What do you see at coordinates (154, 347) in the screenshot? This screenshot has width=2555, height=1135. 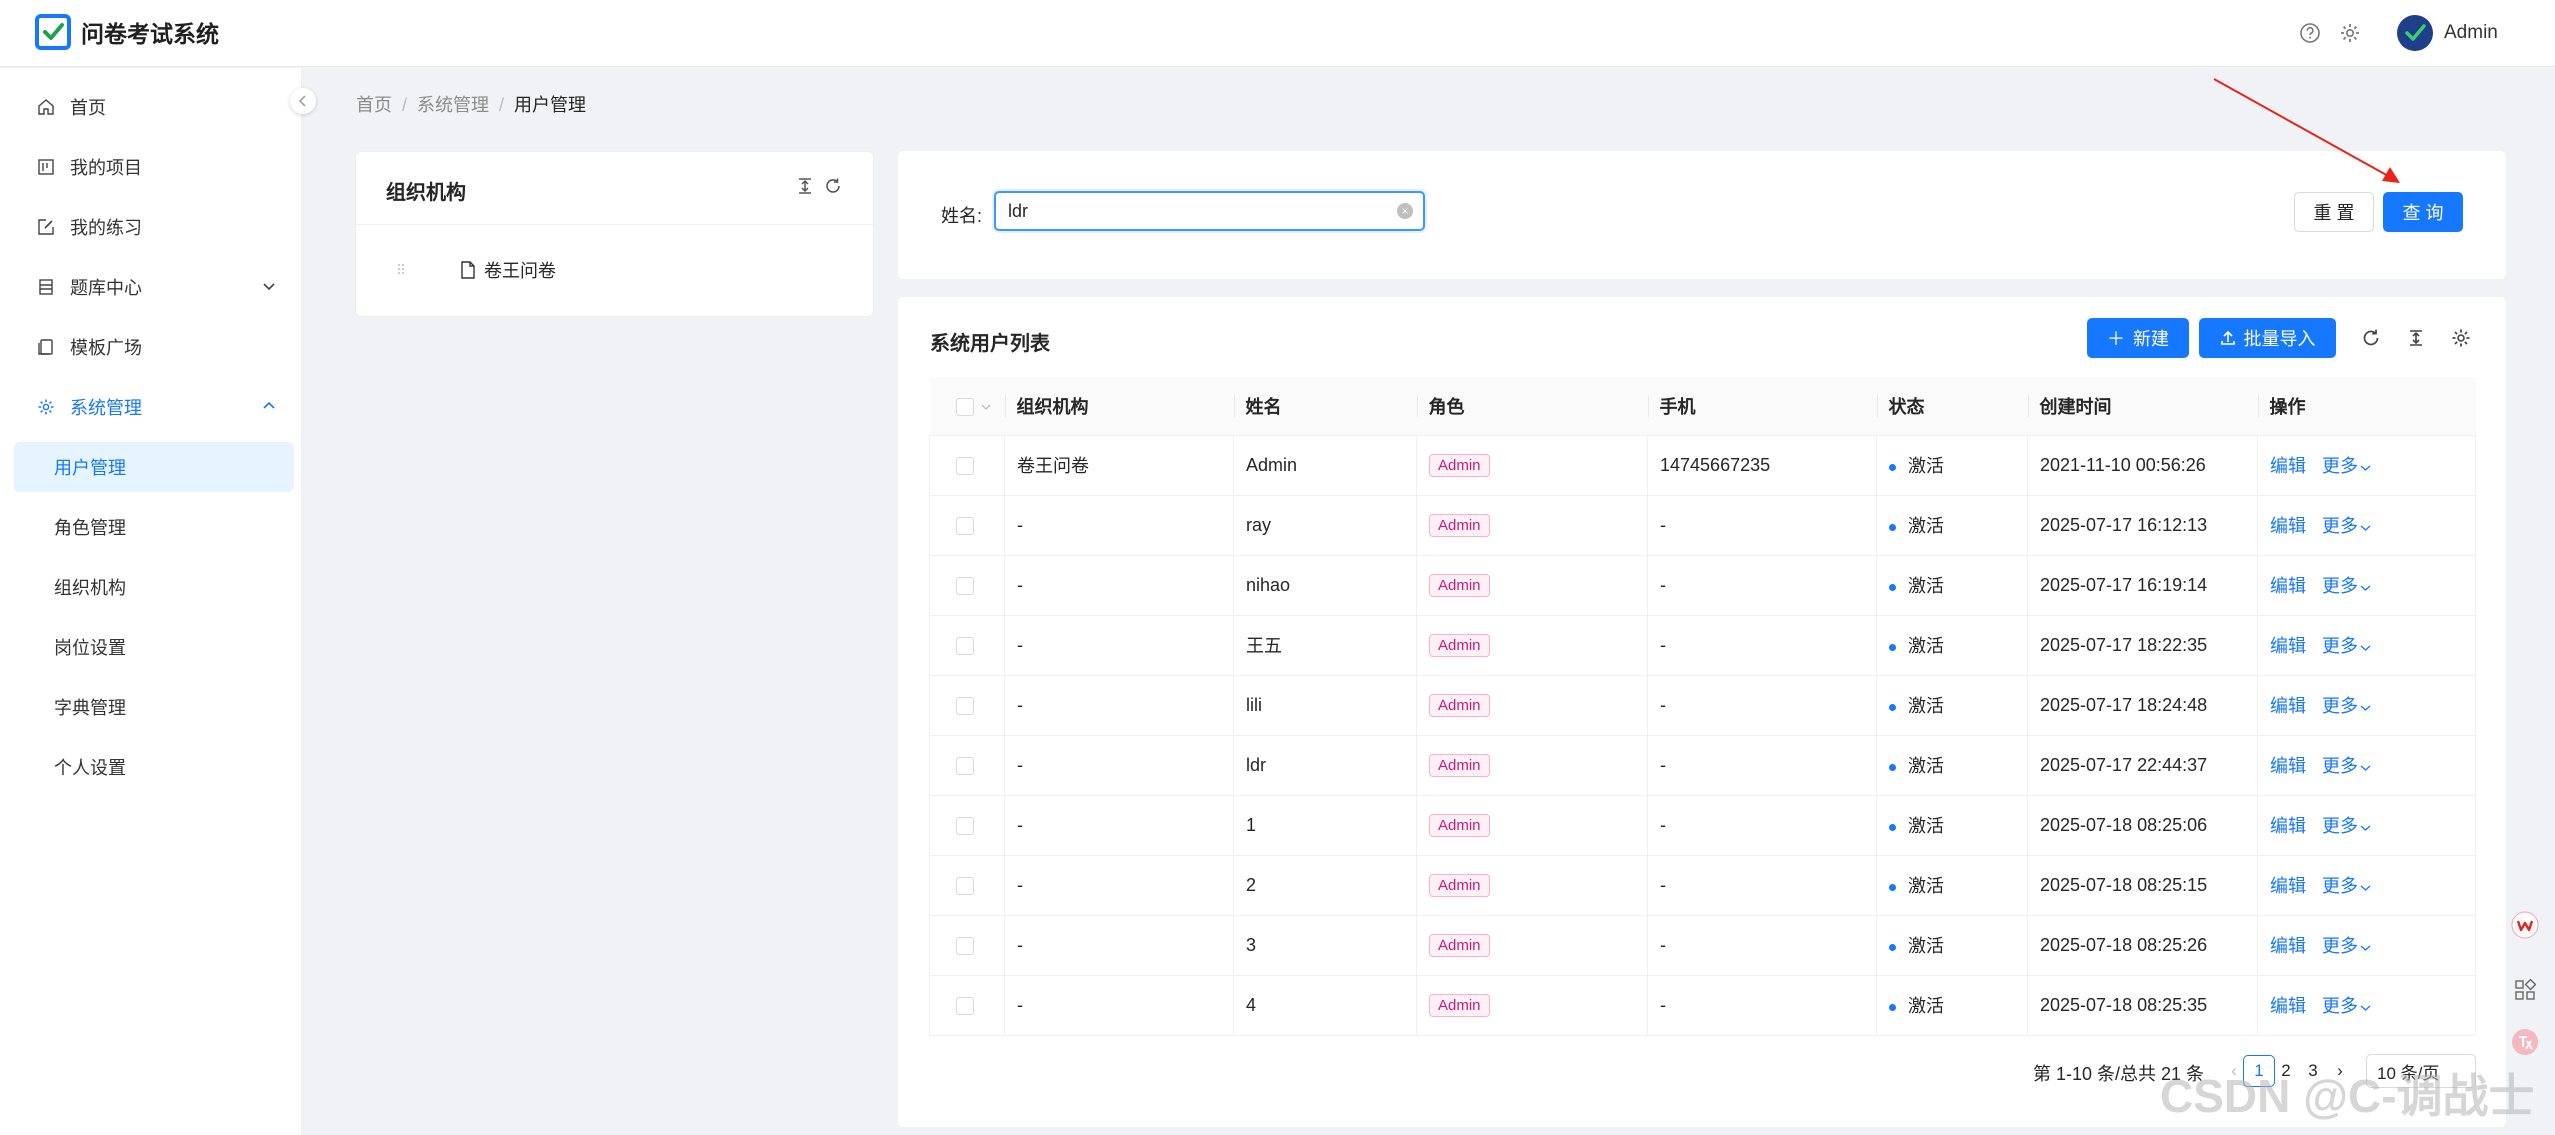 I see `sidebar-item-templates: 模板广场` at bounding box center [154, 347].